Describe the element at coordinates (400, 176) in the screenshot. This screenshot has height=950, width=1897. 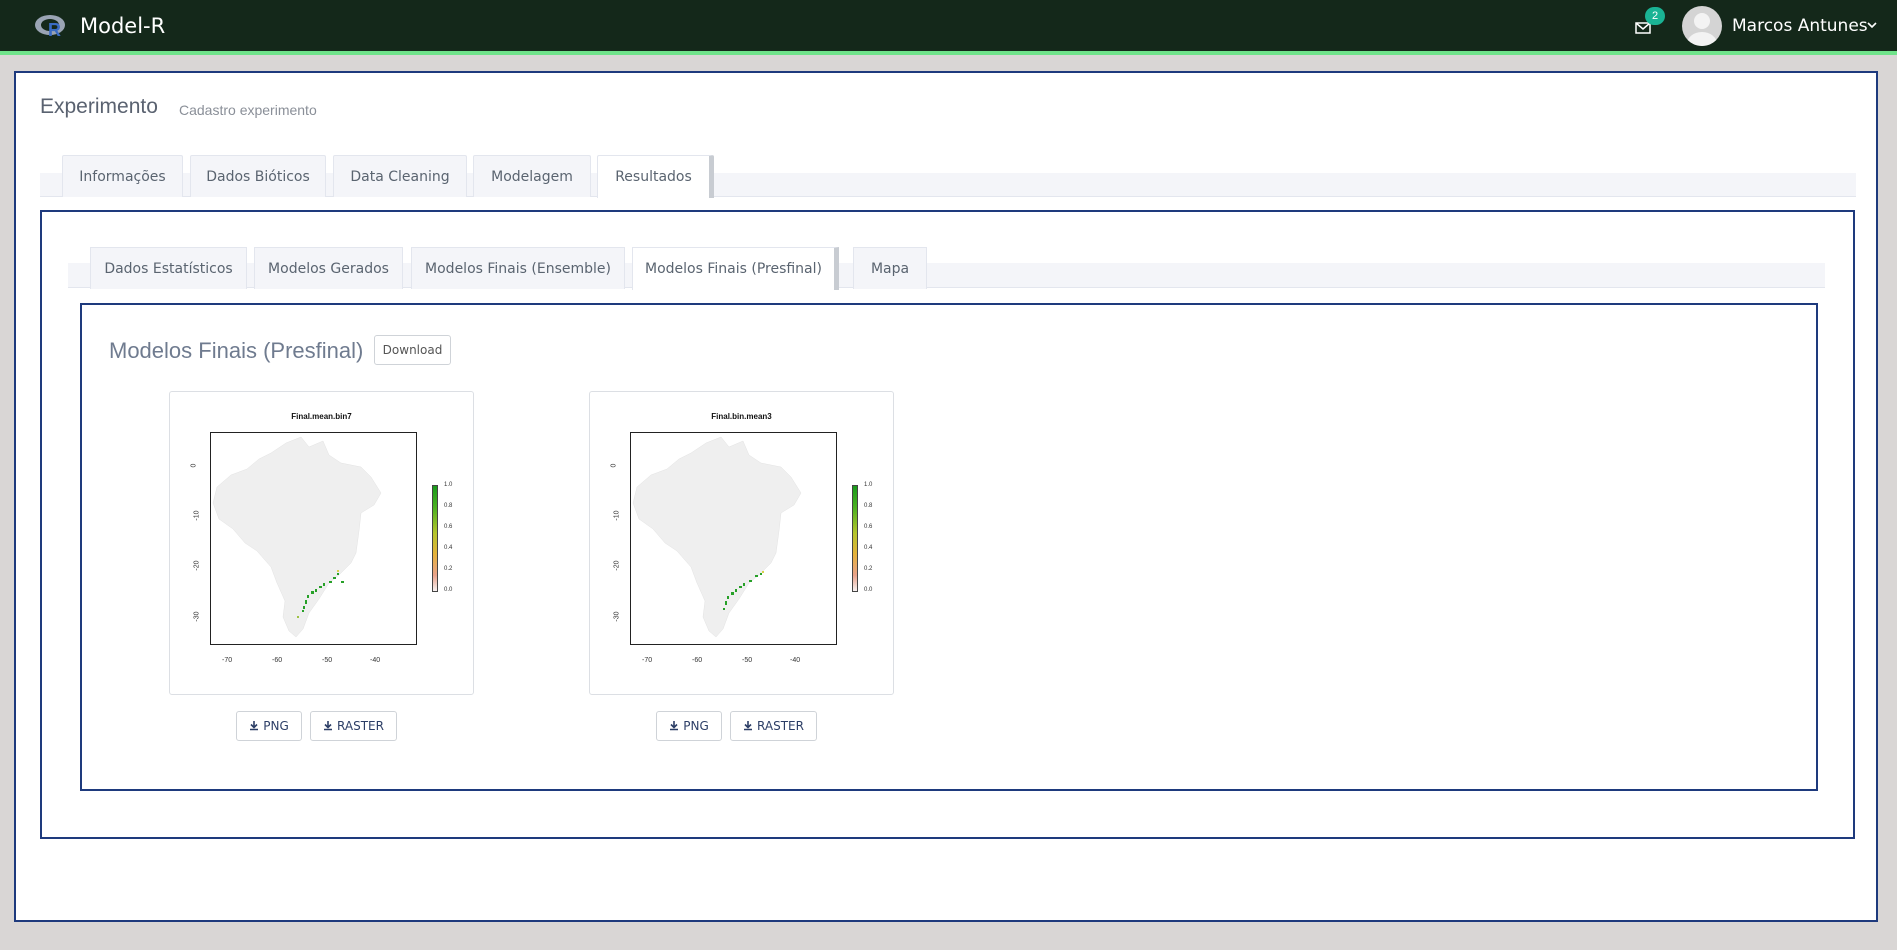
I see `tab-data-cleaning: Data Cleaning` at that location.